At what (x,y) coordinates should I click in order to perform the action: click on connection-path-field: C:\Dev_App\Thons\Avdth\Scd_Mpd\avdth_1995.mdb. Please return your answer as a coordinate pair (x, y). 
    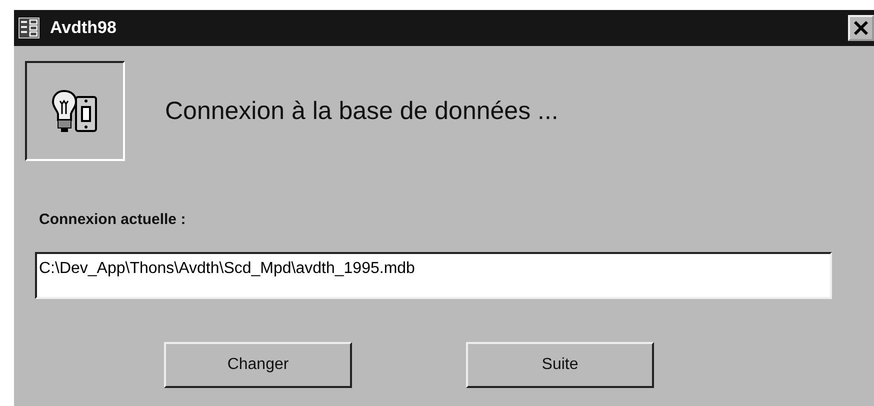
    Looking at the image, I should click on (433, 275).